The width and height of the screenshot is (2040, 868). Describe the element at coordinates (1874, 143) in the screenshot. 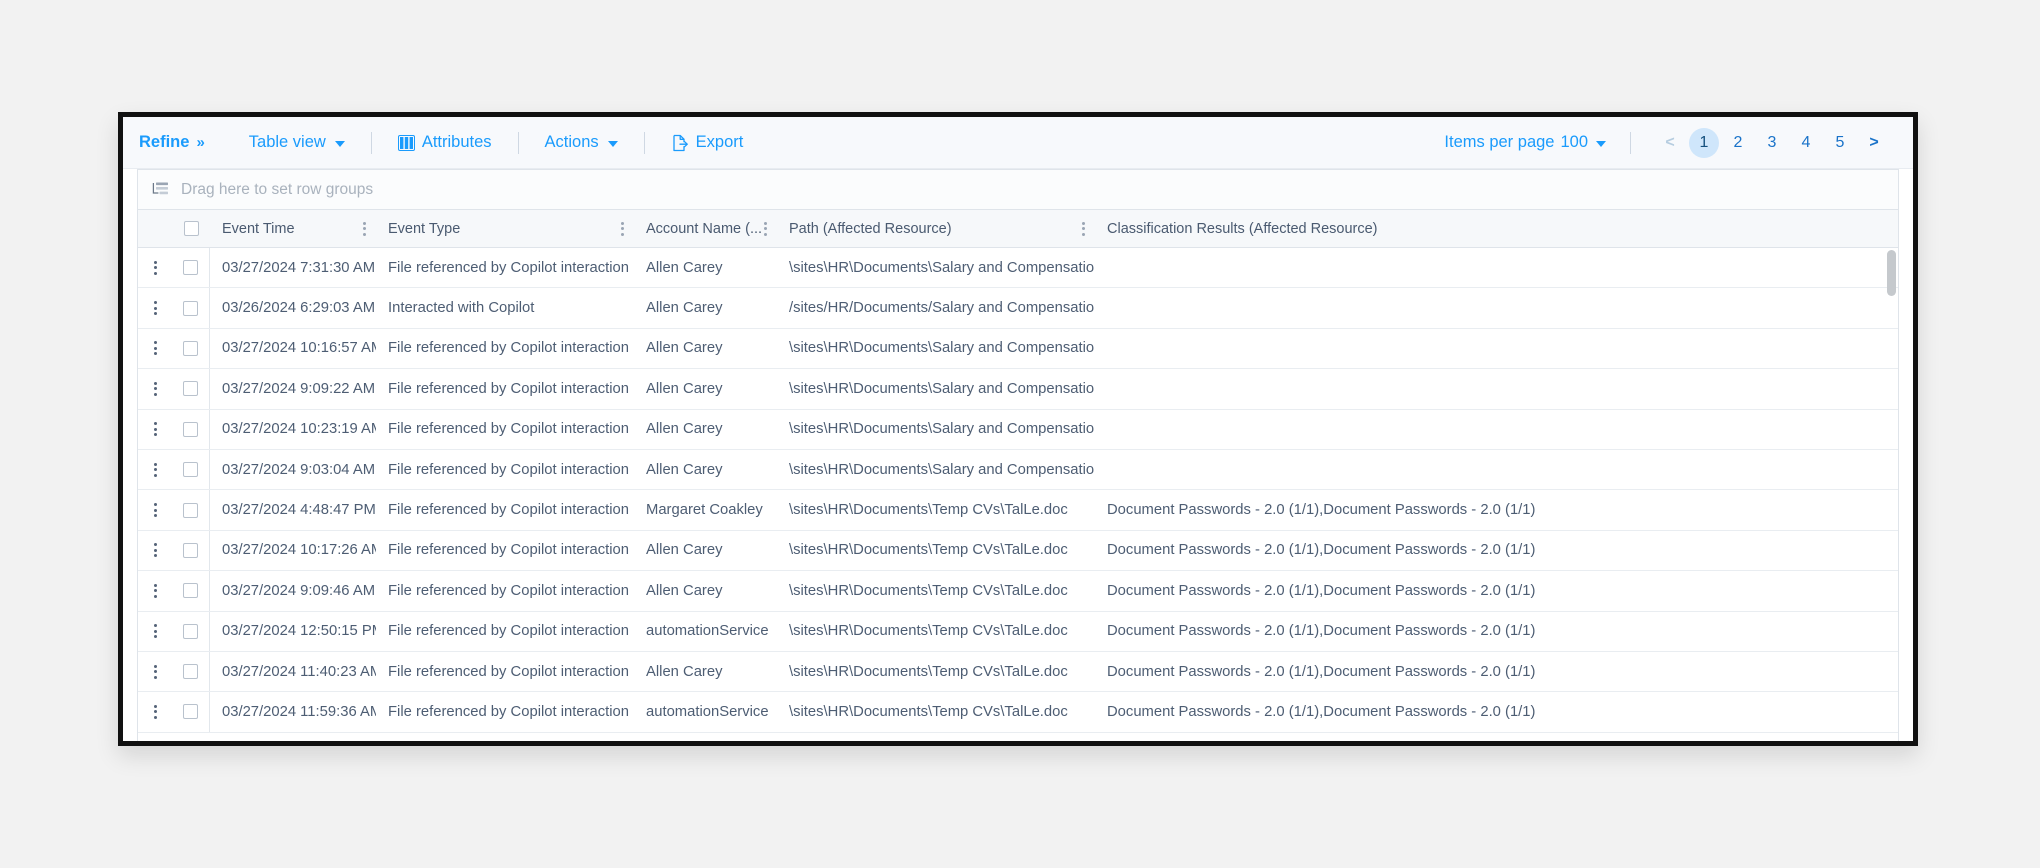

I see `pagination-next: >` at that location.